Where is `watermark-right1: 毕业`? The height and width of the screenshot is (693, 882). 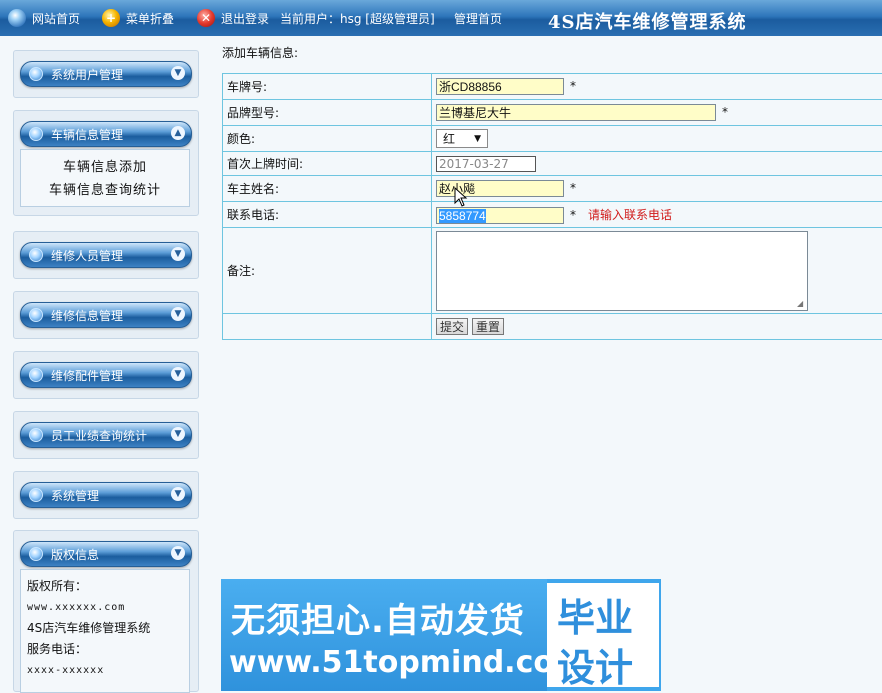 watermark-right1: 毕业 is located at coordinates (595, 614).